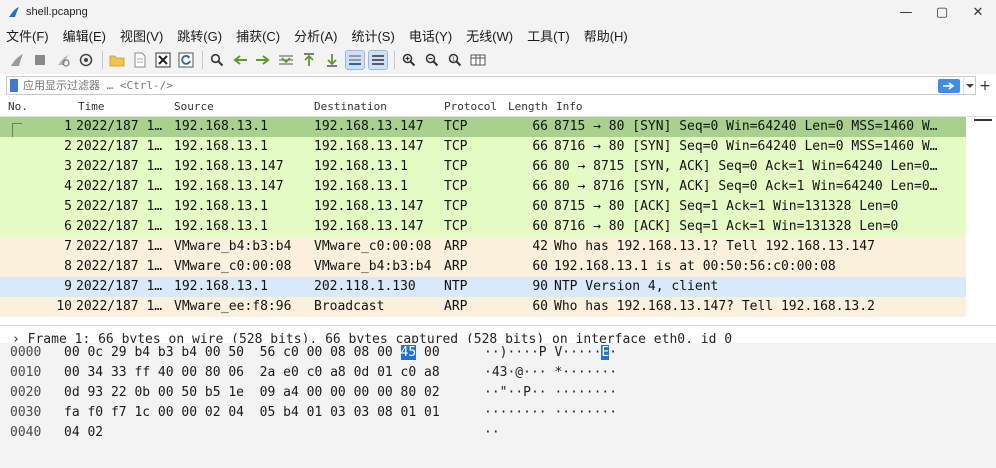 Image resolution: width=996 pixels, height=468 pixels. I want to click on packet-list-scrollbar, so click(983, 221).